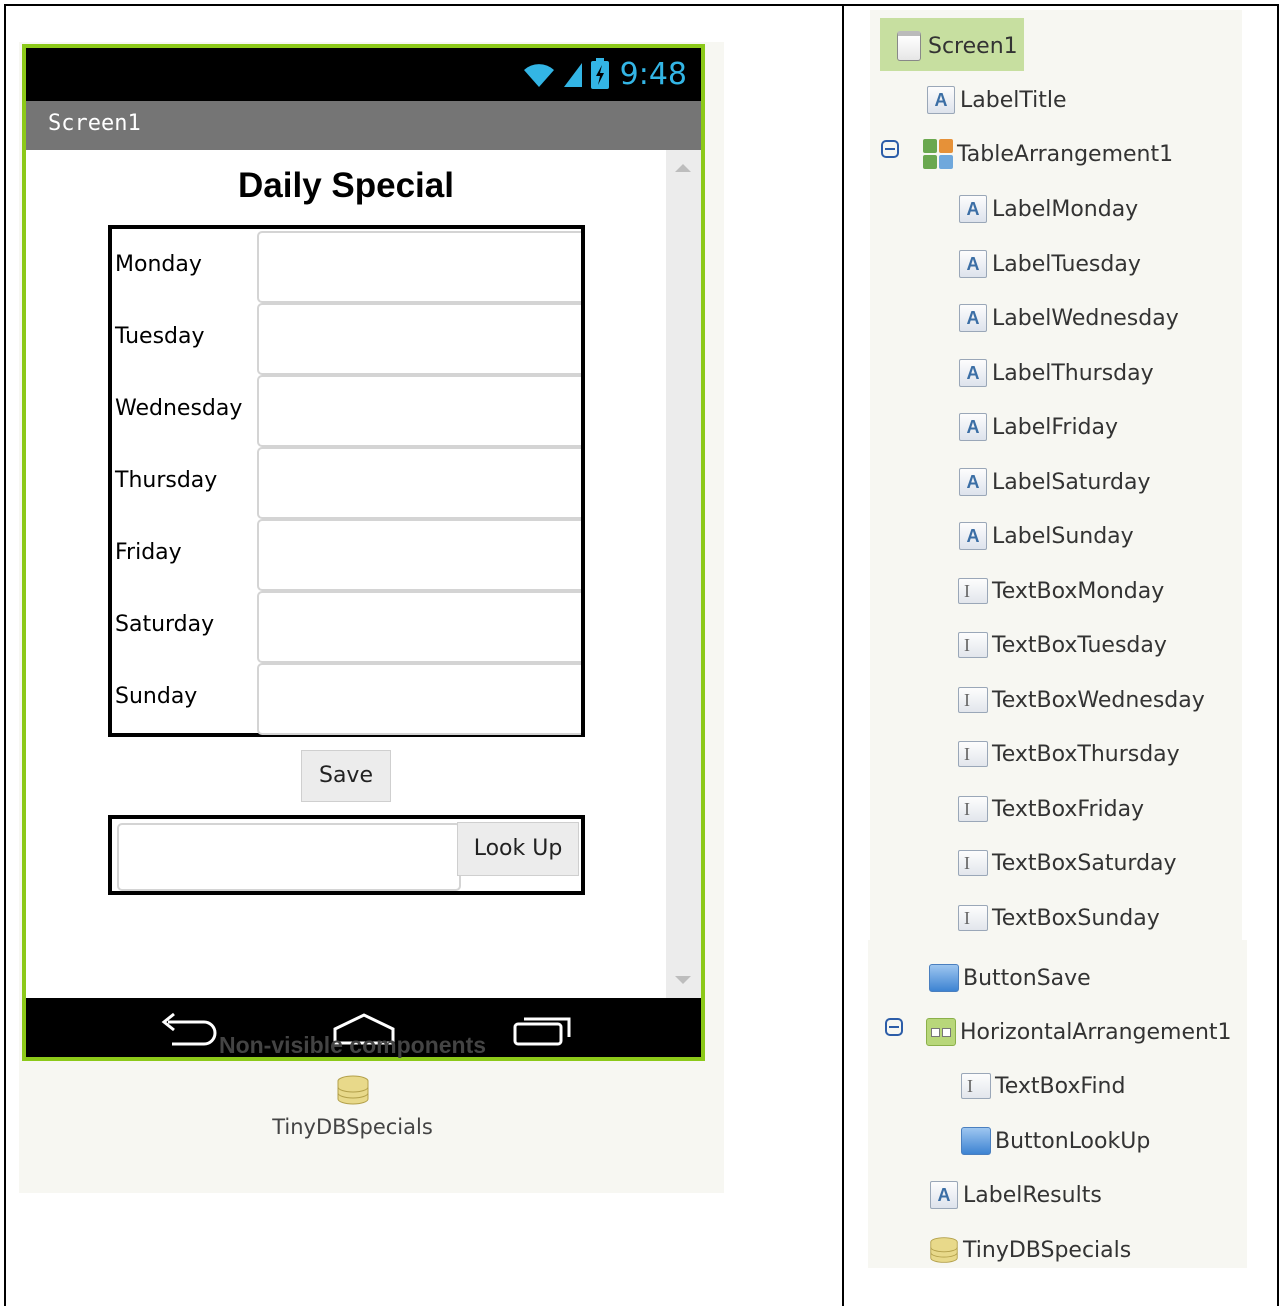  Describe the element at coordinates (158, 265) in the screenshot. I see `label-monday: Monday` at that location.